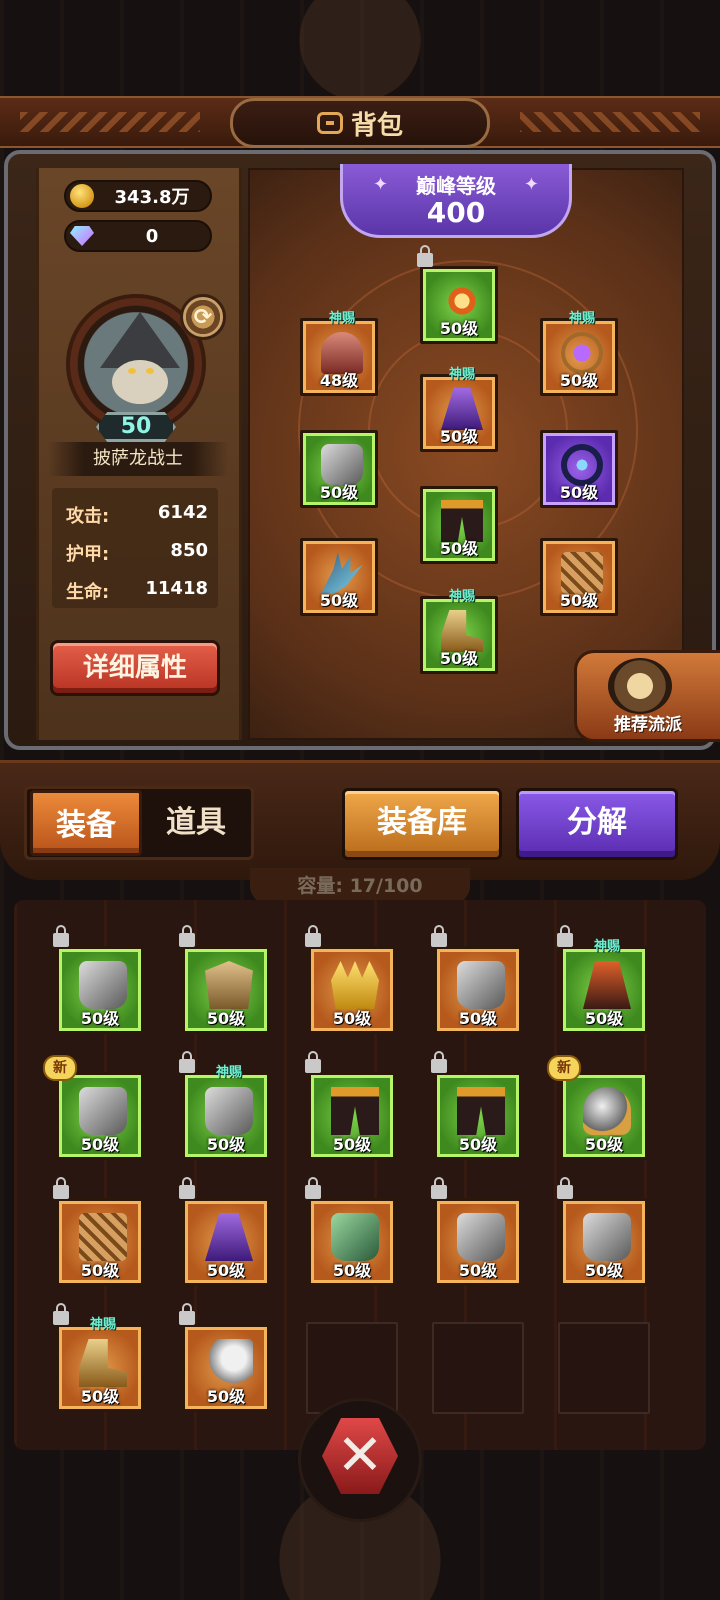  Describe the element at coordinates (607, 985) in the screenshot. I see `robe-icon` at that location.